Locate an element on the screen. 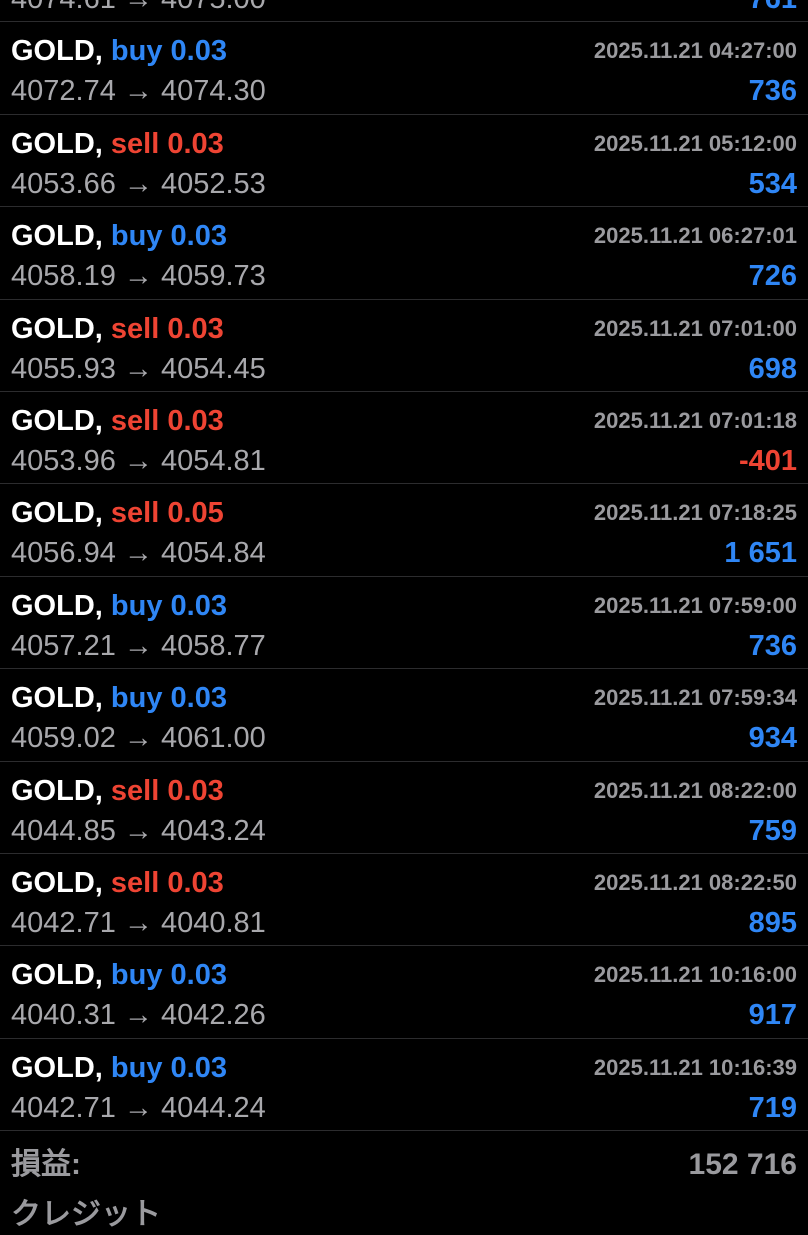 This screenshot has height=1235, width=808. deal-time: 2025.11.21 07:01:18 is located at coordinates (695, 420).